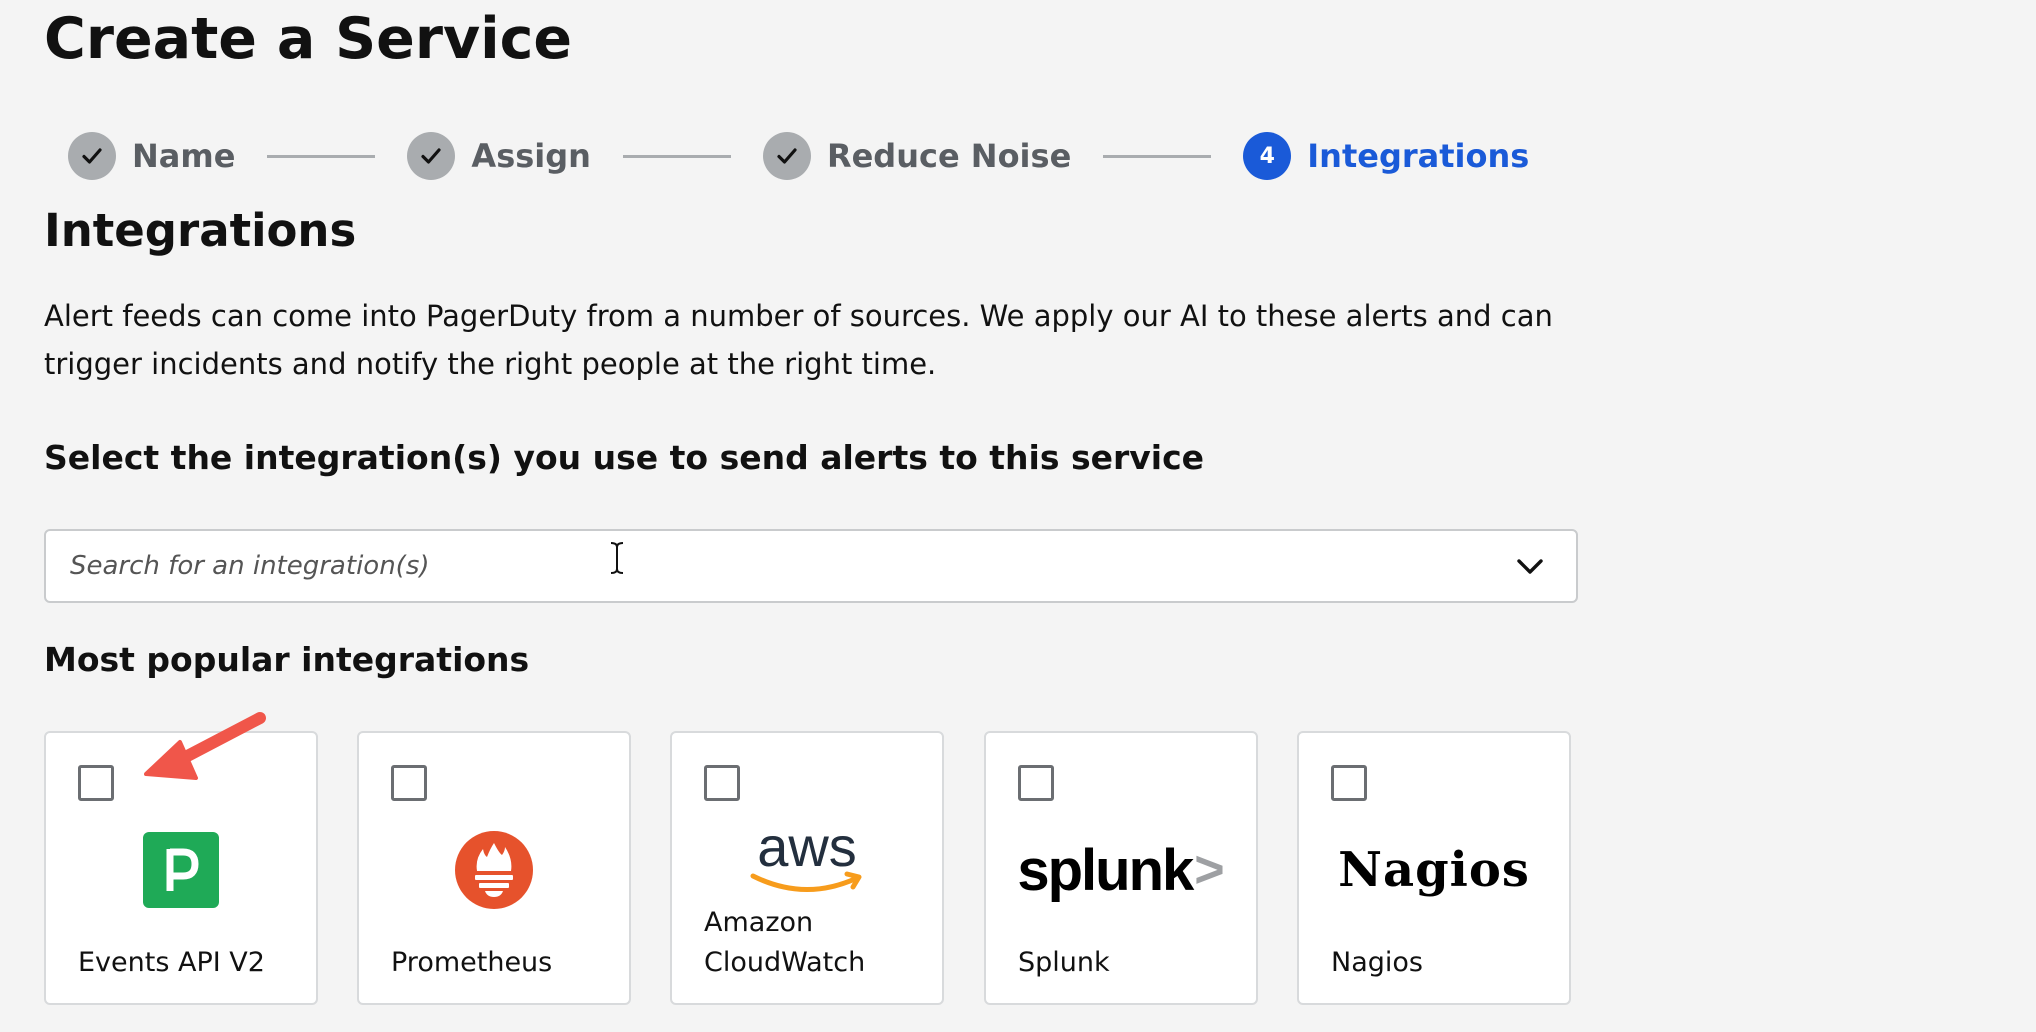 The height and width of the screenshot is (1032, 2036). Describe the element at coordinates (205, 746) in the screenshot. I see `annotation-arrow-icon` at that location.